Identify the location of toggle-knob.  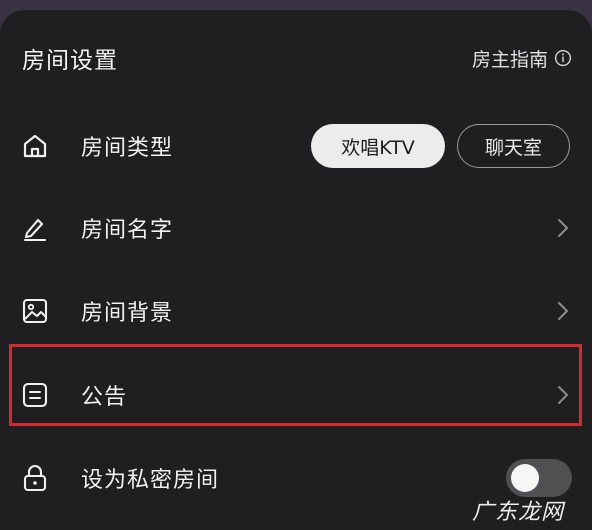
(525, 478).